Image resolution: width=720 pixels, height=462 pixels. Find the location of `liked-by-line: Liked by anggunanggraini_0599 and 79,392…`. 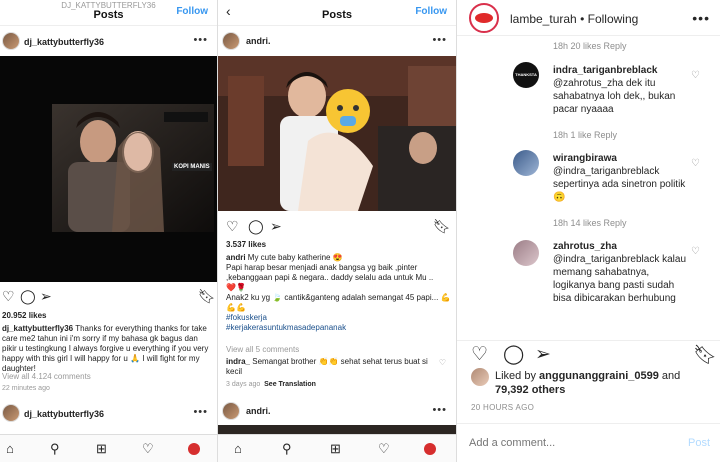

liked-by-line: Liked by anggunanggraini_0599 and 79,392… is located at coordinates (605, 383).